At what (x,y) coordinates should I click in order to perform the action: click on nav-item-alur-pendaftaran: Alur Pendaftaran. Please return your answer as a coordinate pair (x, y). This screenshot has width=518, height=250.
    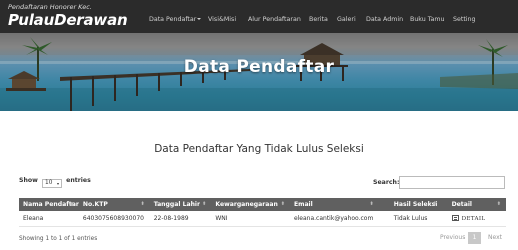
    Looking at the image, I should click on (274, 19).